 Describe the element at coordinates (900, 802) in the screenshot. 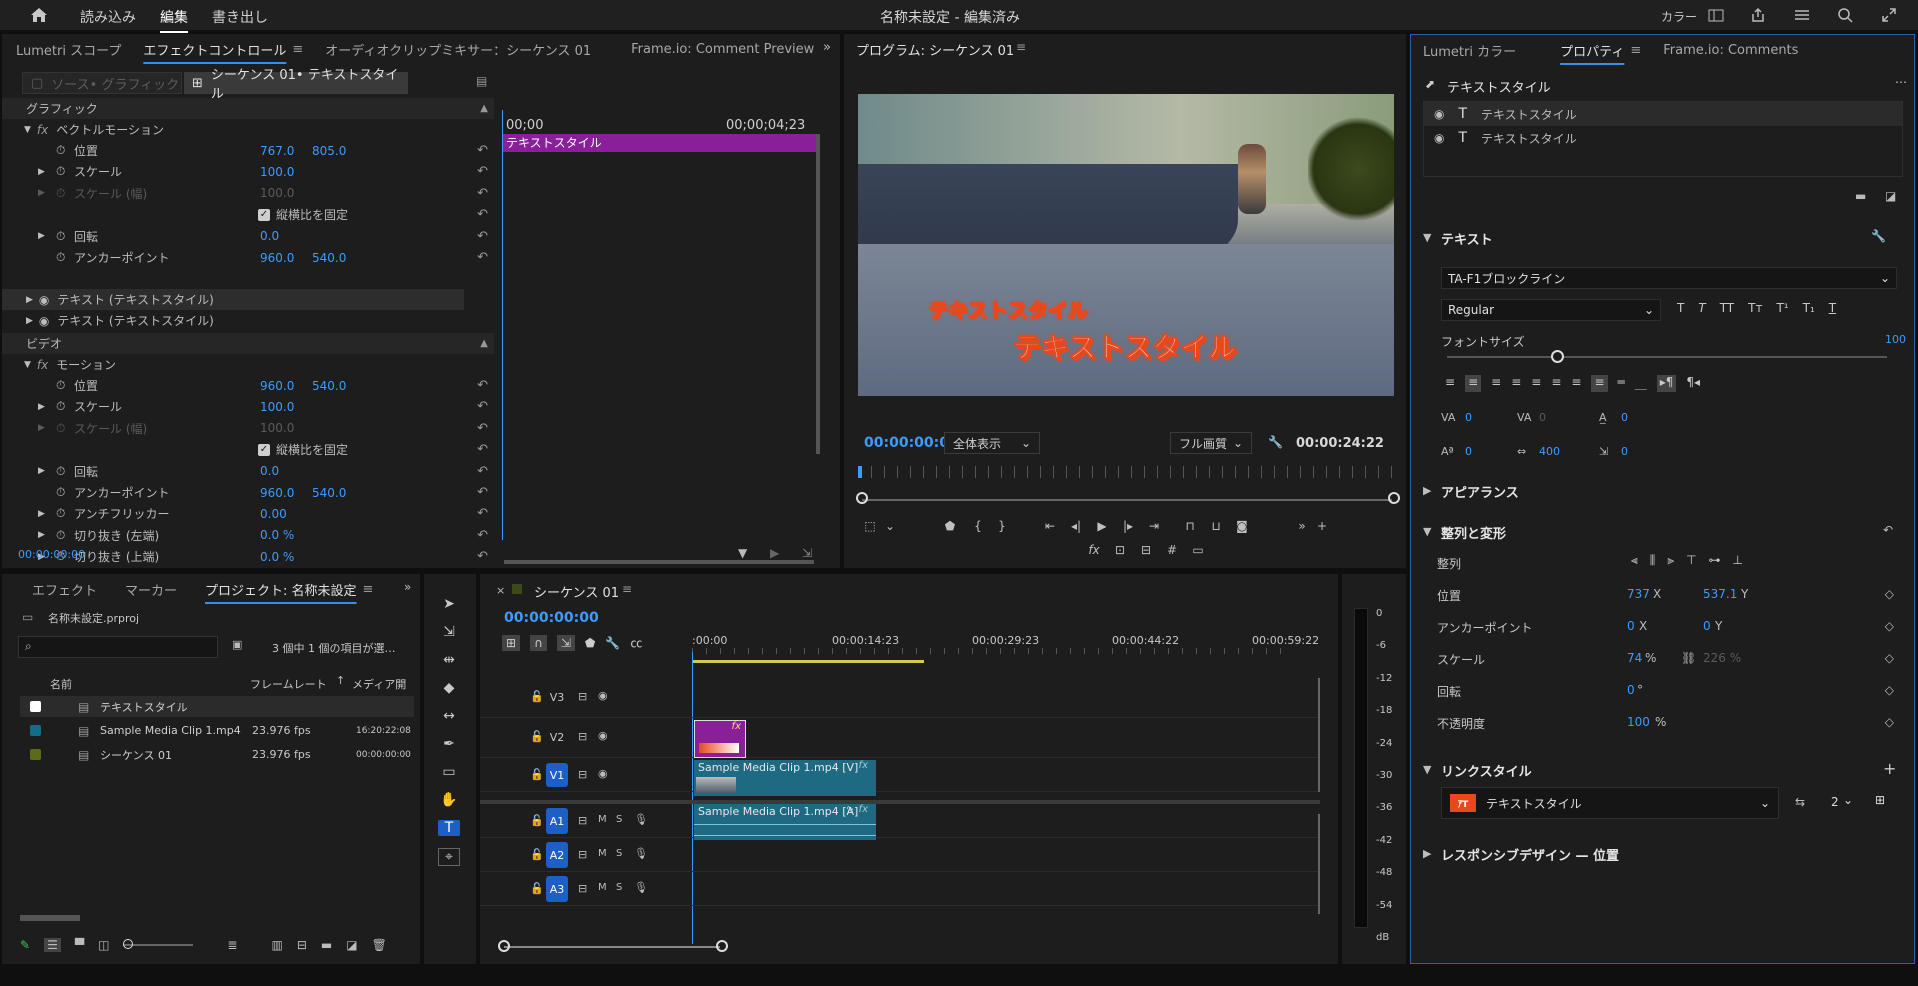

I see `track-divider` at that location.